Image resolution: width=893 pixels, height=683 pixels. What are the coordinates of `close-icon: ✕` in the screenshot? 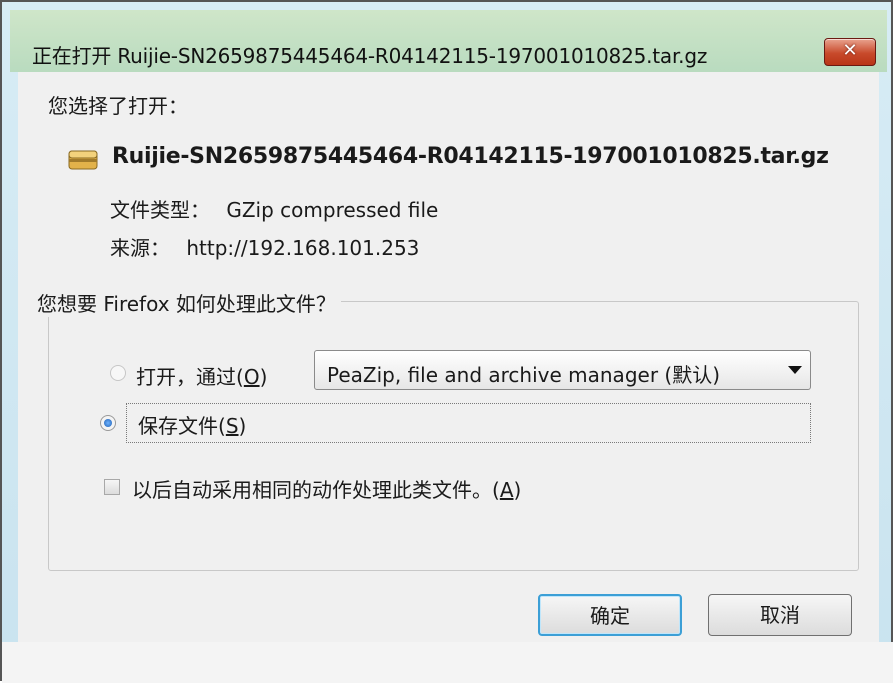 It's located at (850, 50).